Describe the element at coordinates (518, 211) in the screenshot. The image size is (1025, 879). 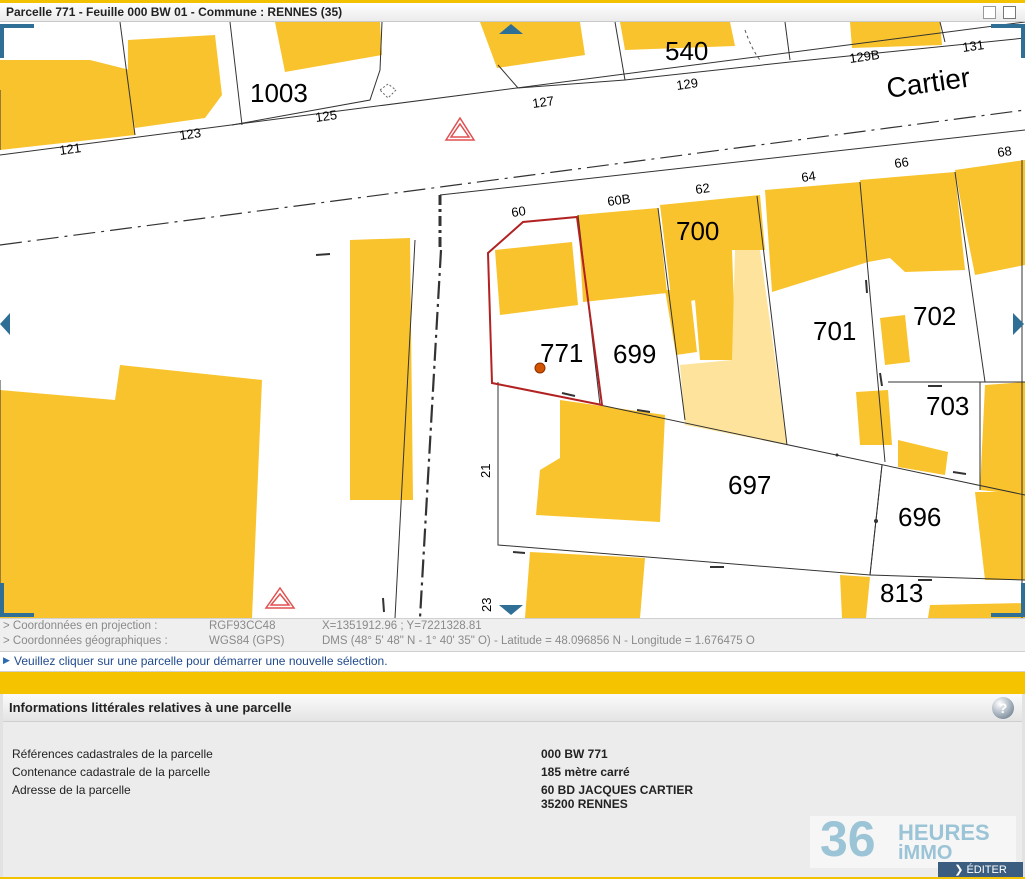
I see `street-number: 60` at that location.